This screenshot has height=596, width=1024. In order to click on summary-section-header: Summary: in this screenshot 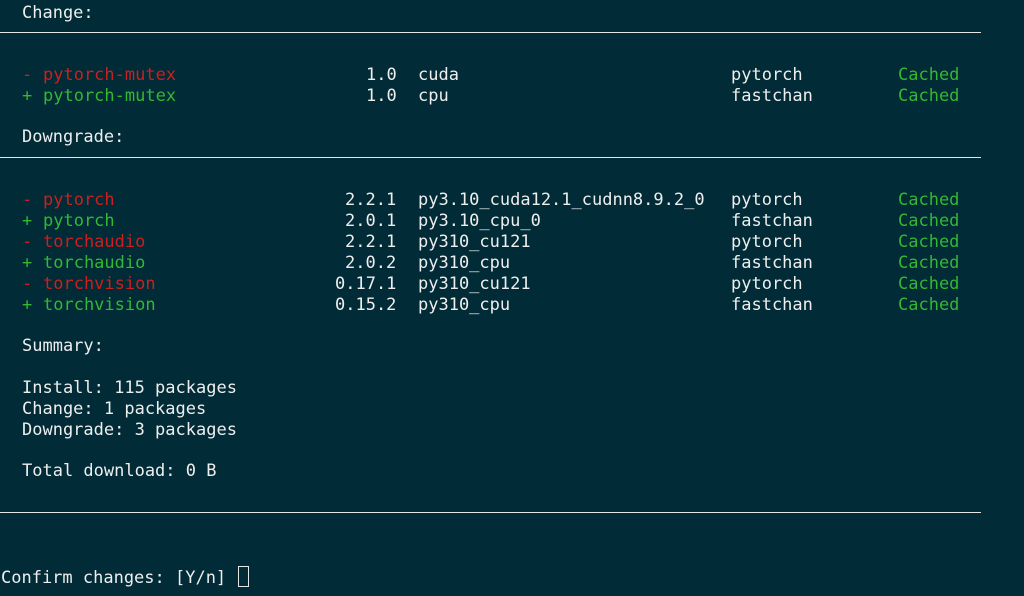, I will do `click(63, 346)`.